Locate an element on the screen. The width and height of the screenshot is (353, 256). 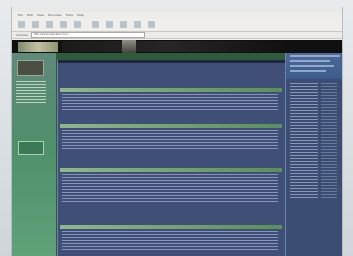
left-sidebar is located at coordinates (34, 154).